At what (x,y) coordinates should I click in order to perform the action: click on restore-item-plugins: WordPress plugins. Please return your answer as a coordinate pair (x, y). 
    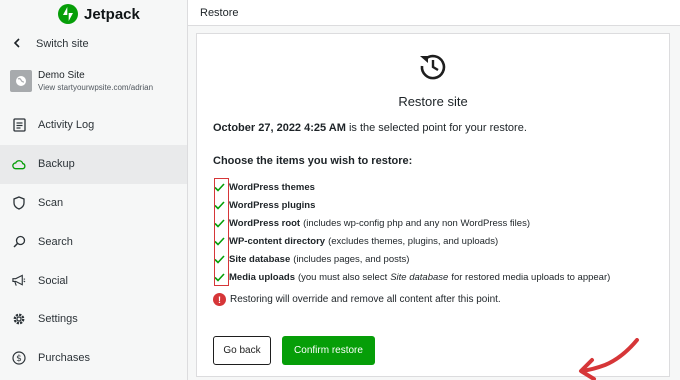
    Looking at the image, I should click on (411, 205).